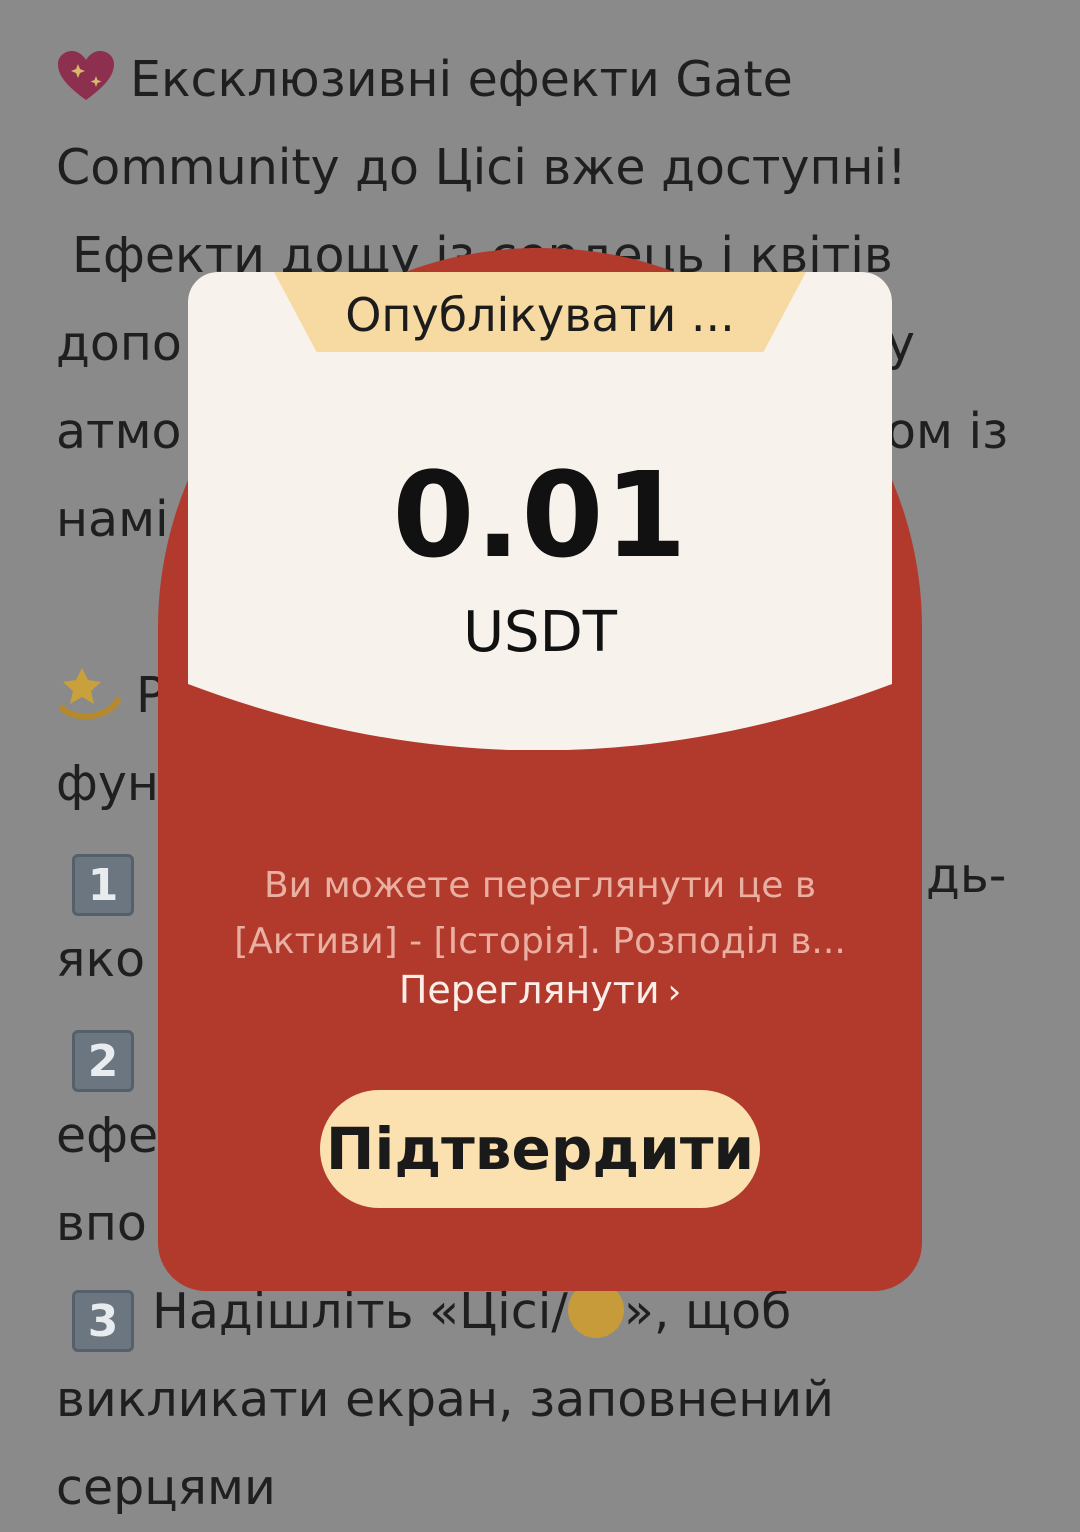 This screenshot has width=1080, height=1532. What do you see at coordinates (540, 515) in the screenshot?
I see `reward-amount: 0.01` at bounding box center [540, 515].